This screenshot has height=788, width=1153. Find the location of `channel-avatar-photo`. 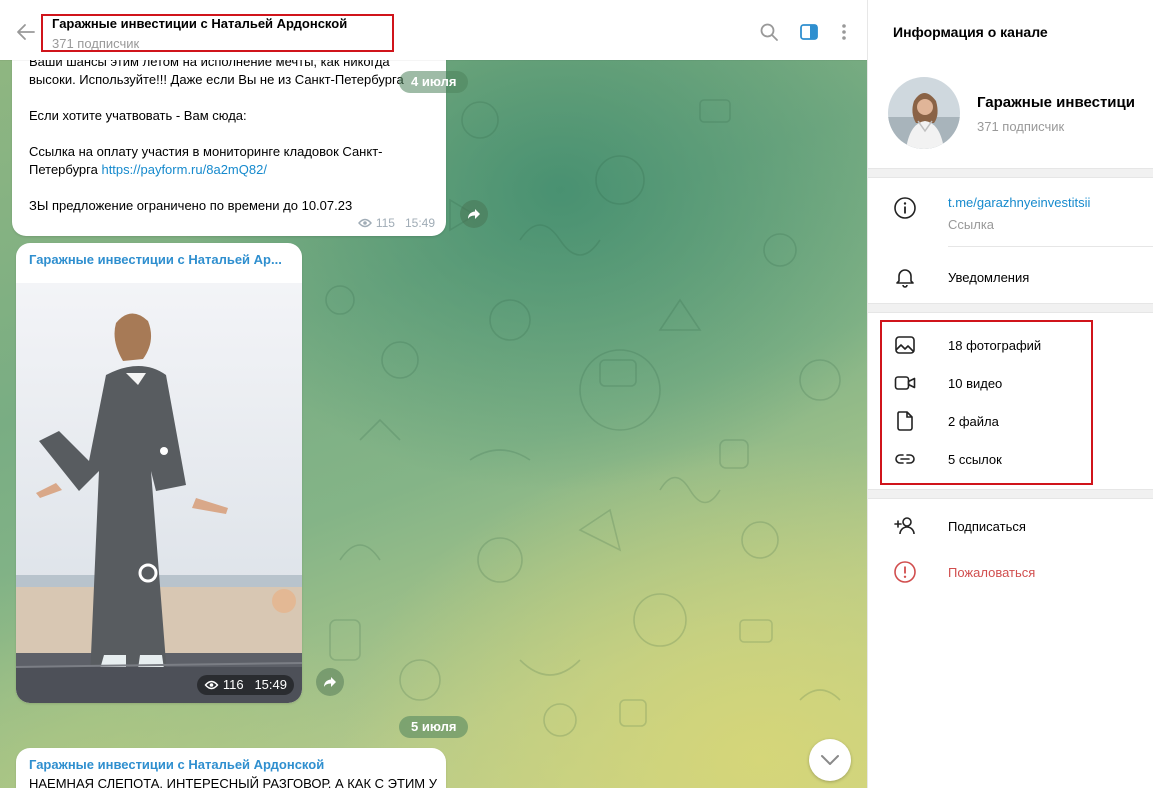

channel-avatar-photo is located at coordinates (924, 113).